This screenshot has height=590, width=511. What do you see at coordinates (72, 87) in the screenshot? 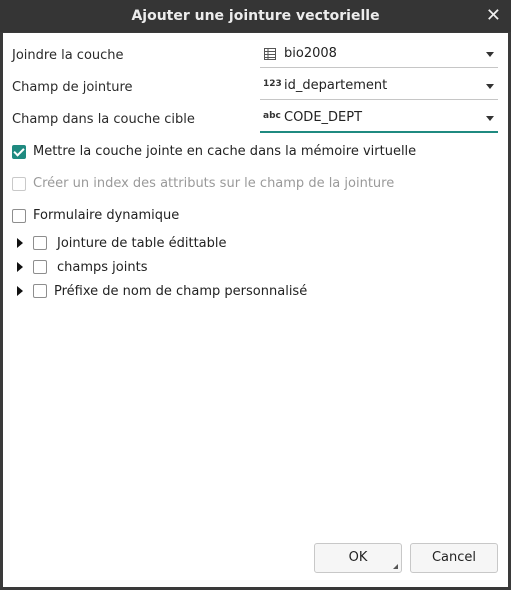
I see `join-field-label: Champ de jointure` at bounding box center [72, 87].